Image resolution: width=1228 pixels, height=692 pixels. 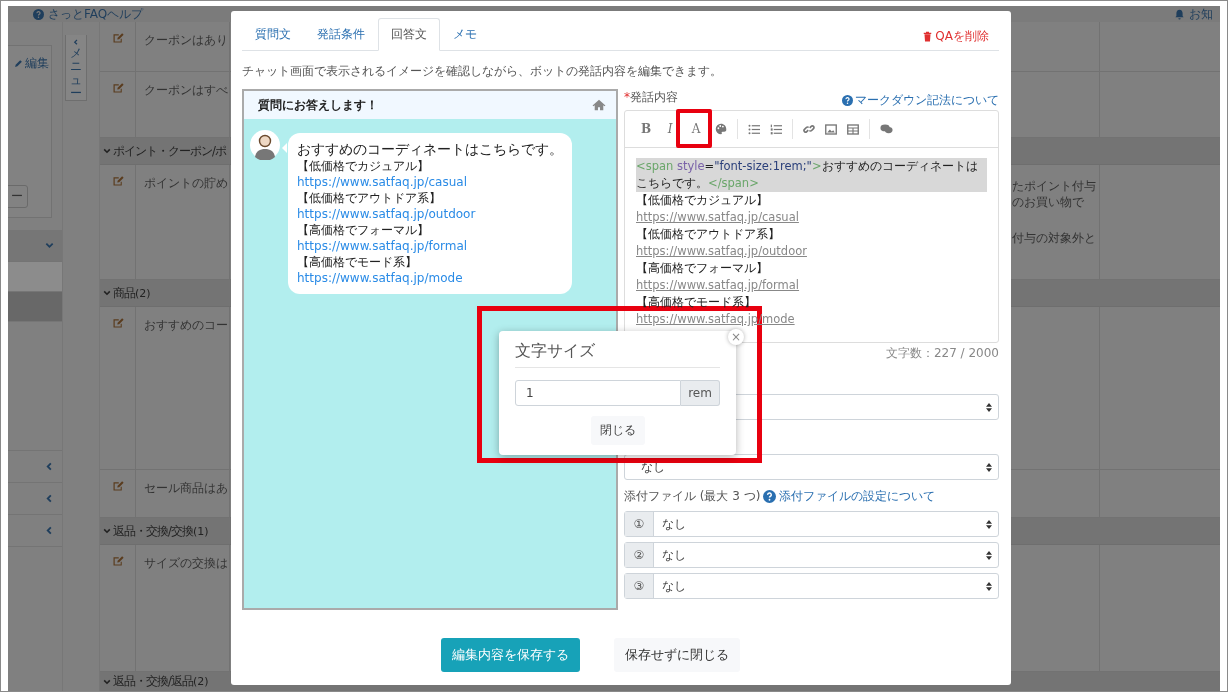 What do you see at coordinates (265, 145) in the screenshot?
I see `avatar-icon` at bounding box center [265, 145].